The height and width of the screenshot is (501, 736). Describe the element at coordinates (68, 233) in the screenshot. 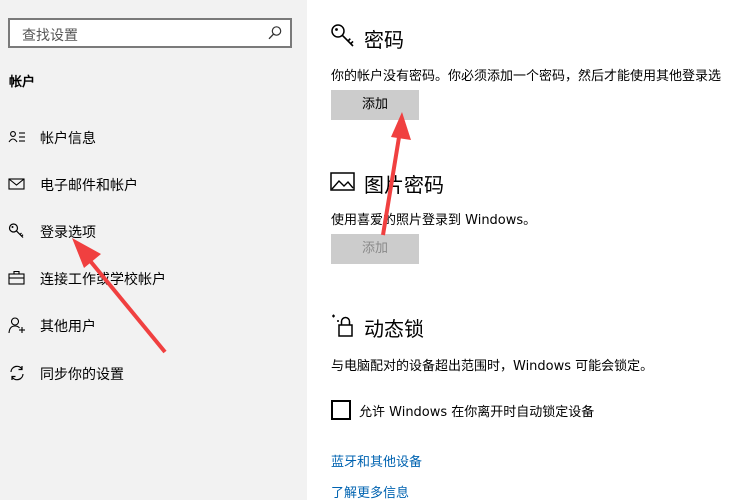

I see `sidebar-item-label: 登录选项` at that location.